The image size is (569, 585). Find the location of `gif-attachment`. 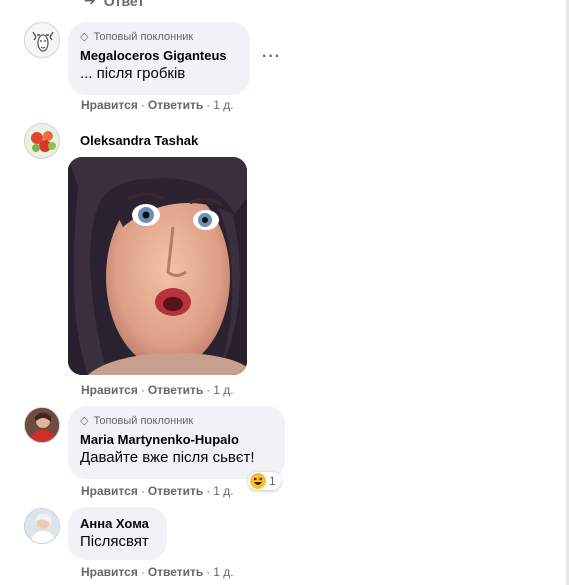

gif-attachment is located at coordinates (157, 266).